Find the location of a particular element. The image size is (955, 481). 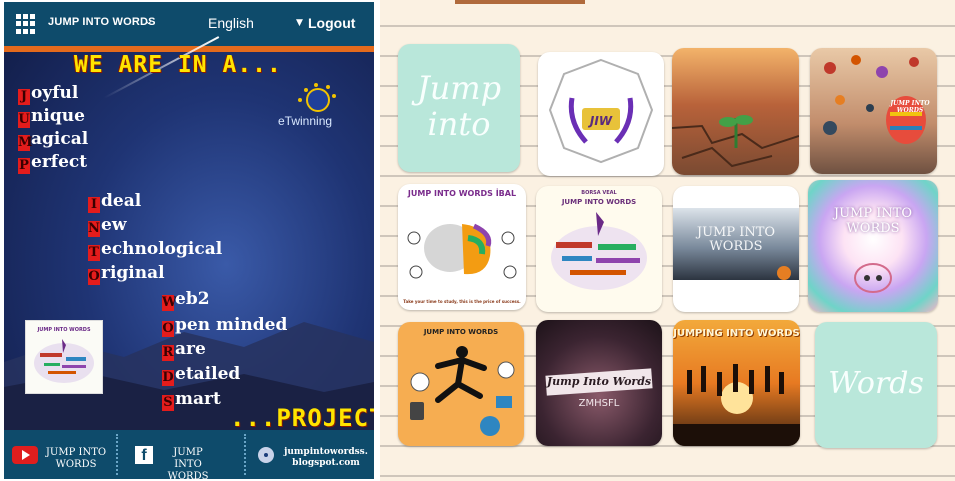

apps-grid-icon is located at coordinates (26, 24).